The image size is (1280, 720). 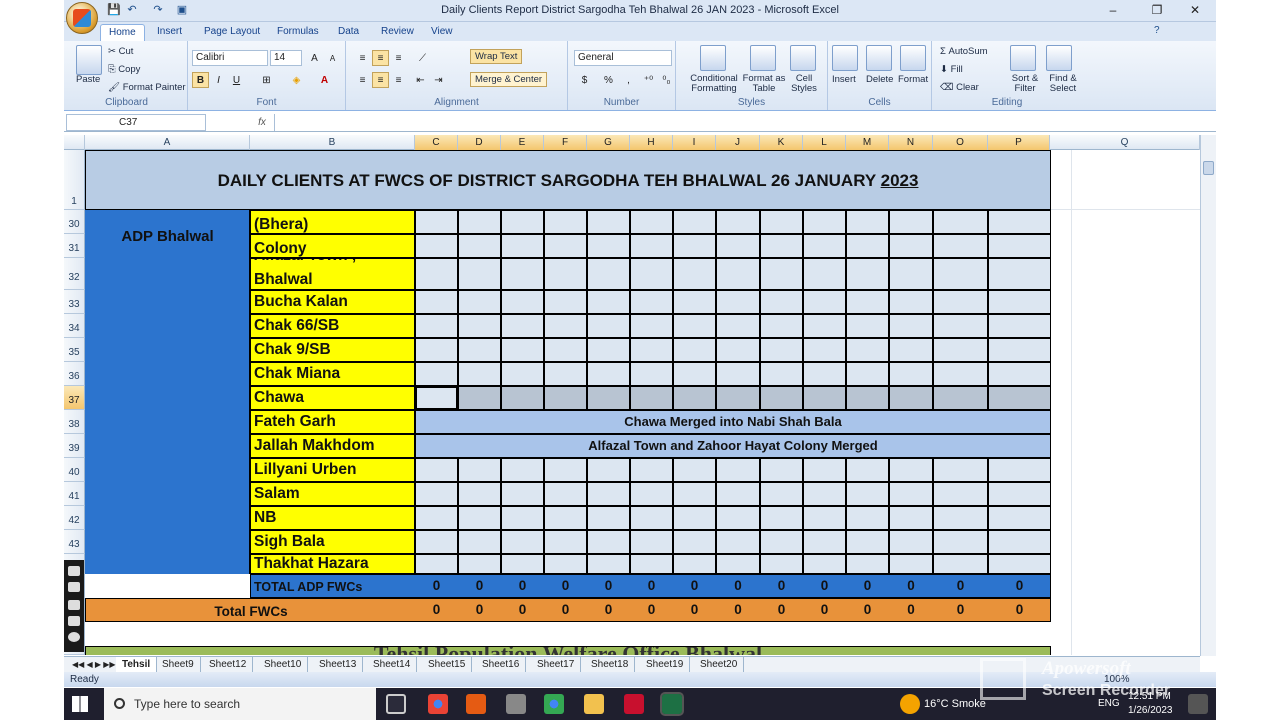 What do you see at coordinates (332, 326) in the screenshot?
I see `location-cell: Chak 66/SB` at bounding box center [332, 326].